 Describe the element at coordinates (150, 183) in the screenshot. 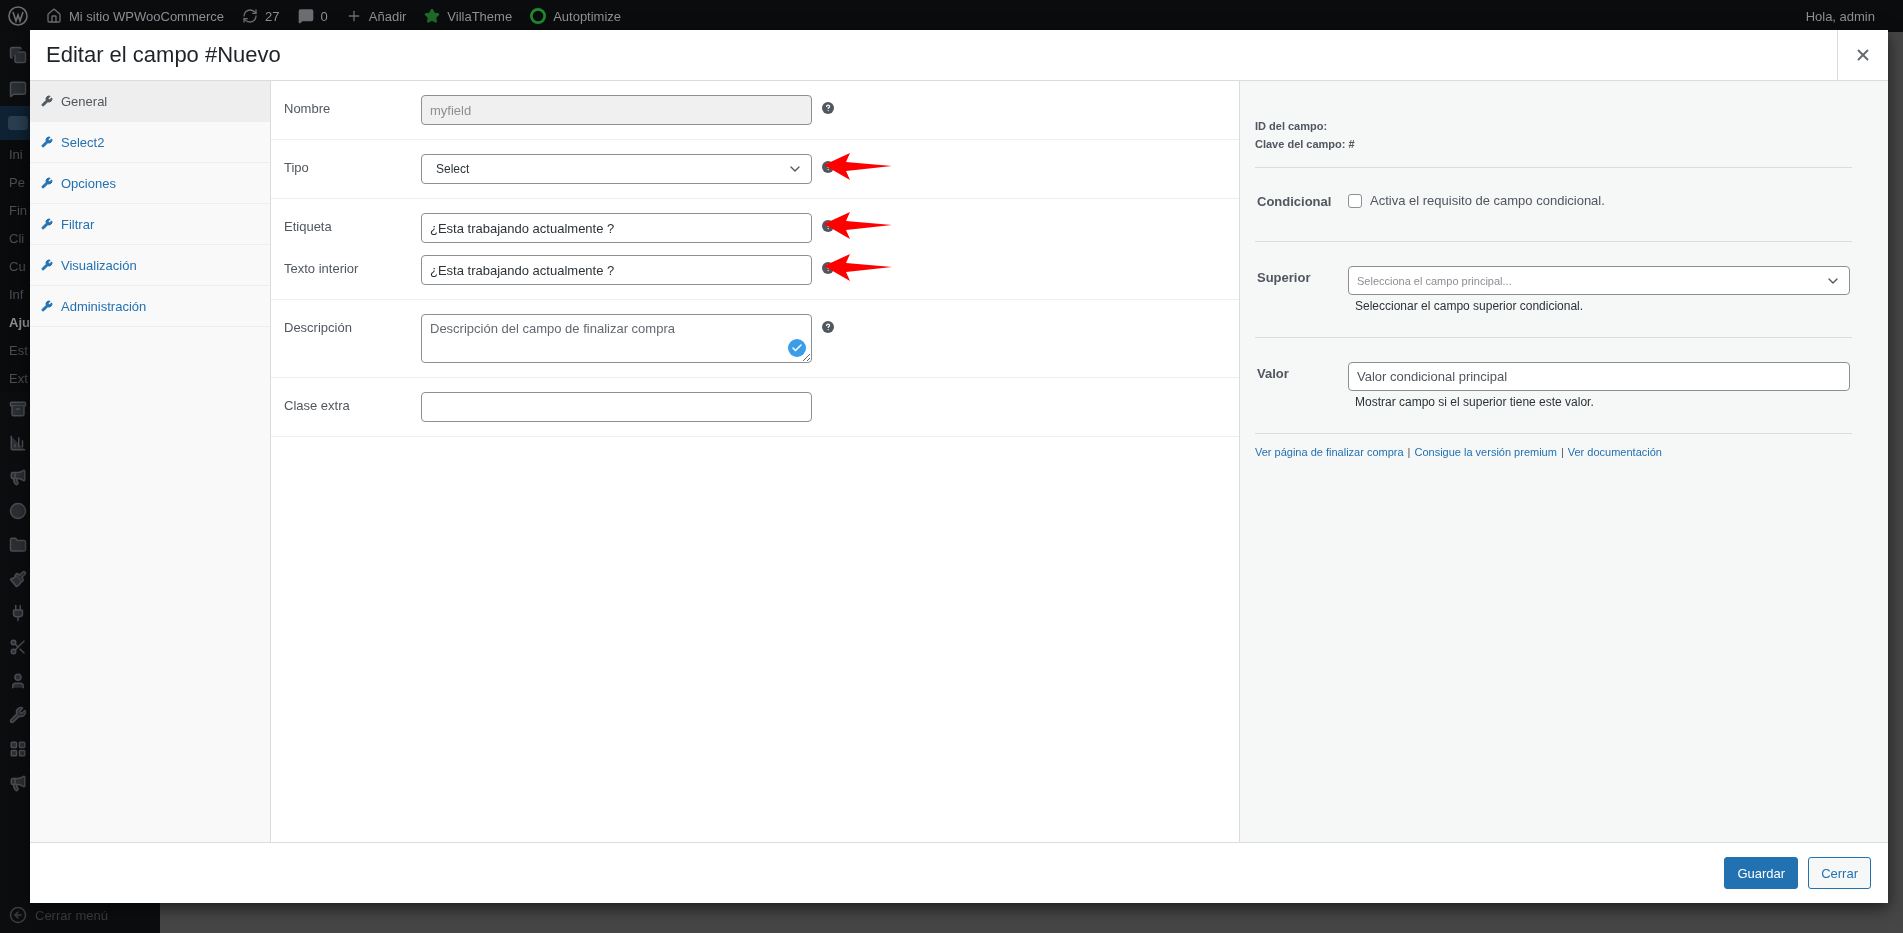

I see `nav-tab: Opciones` at that location.